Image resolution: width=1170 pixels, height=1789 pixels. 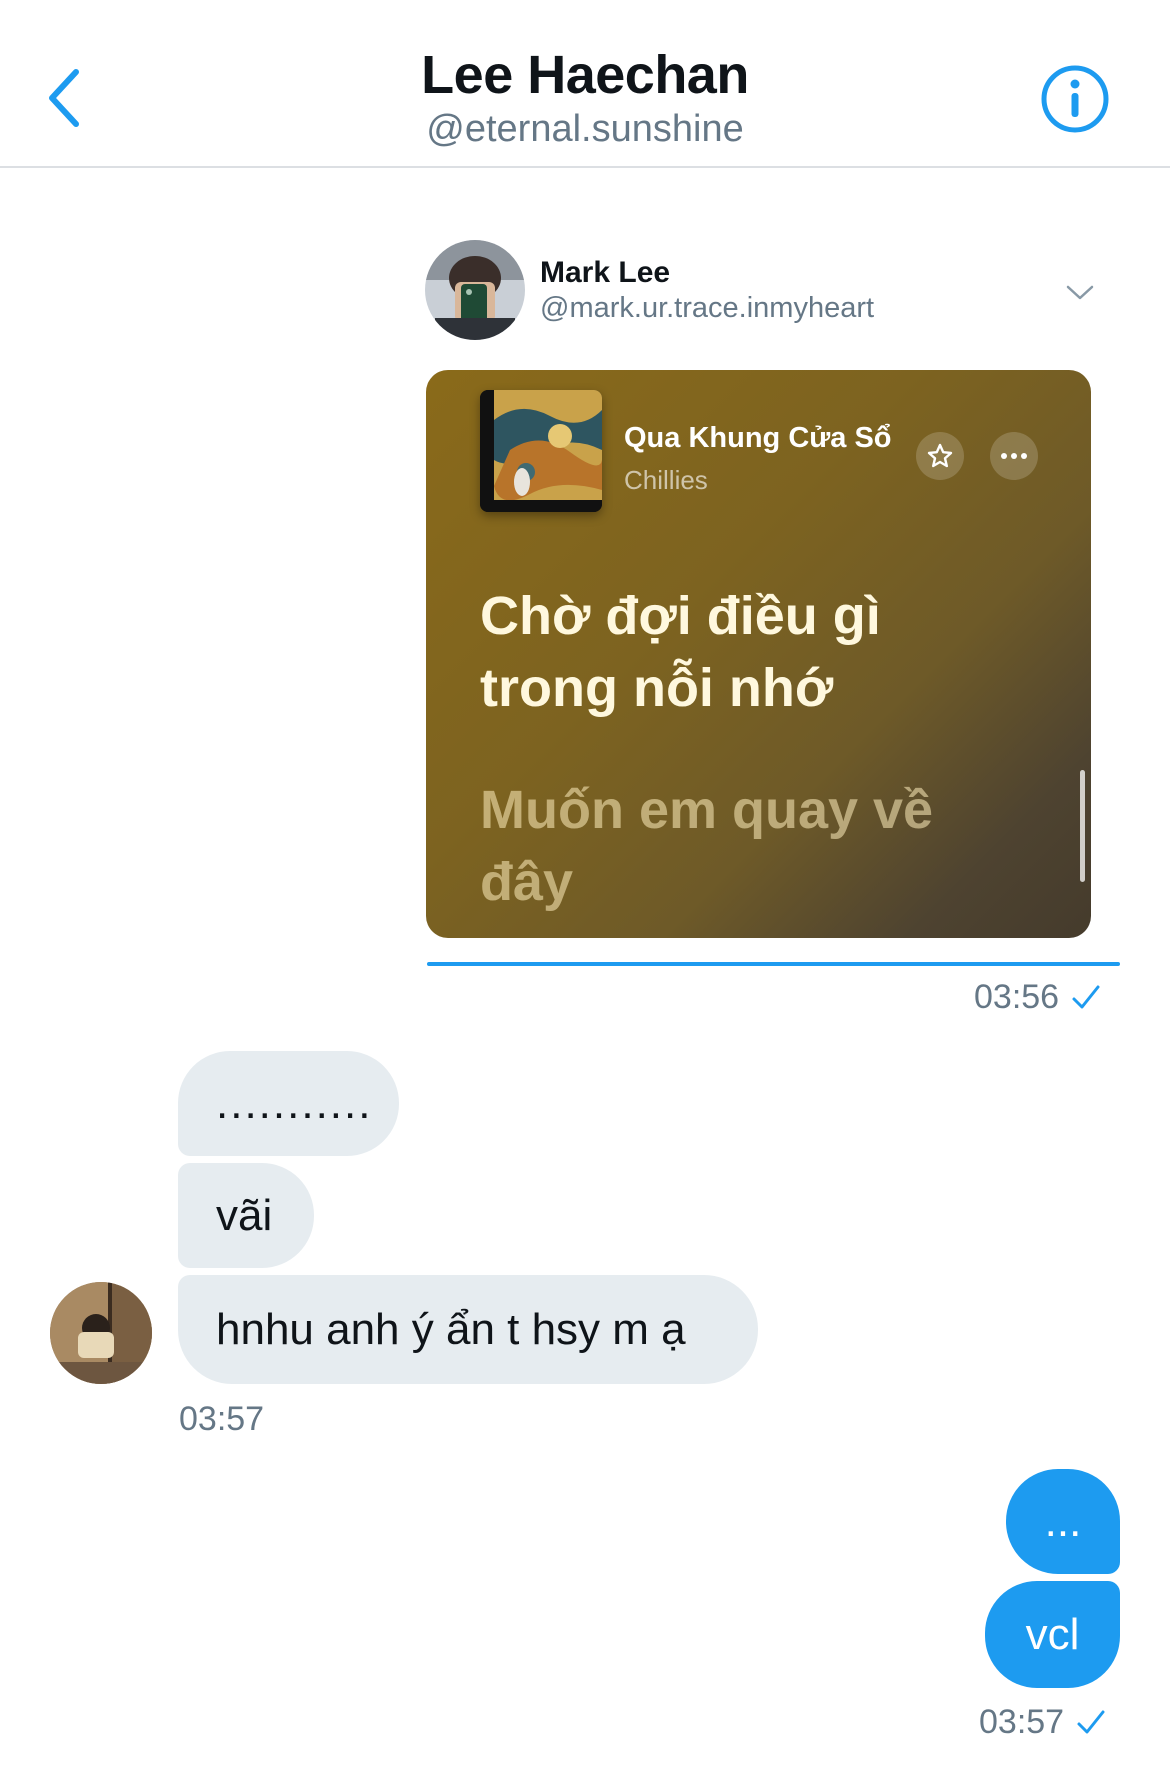 I want to click on sent-timestamp: 03:57, so click(x=1042, y=1722).